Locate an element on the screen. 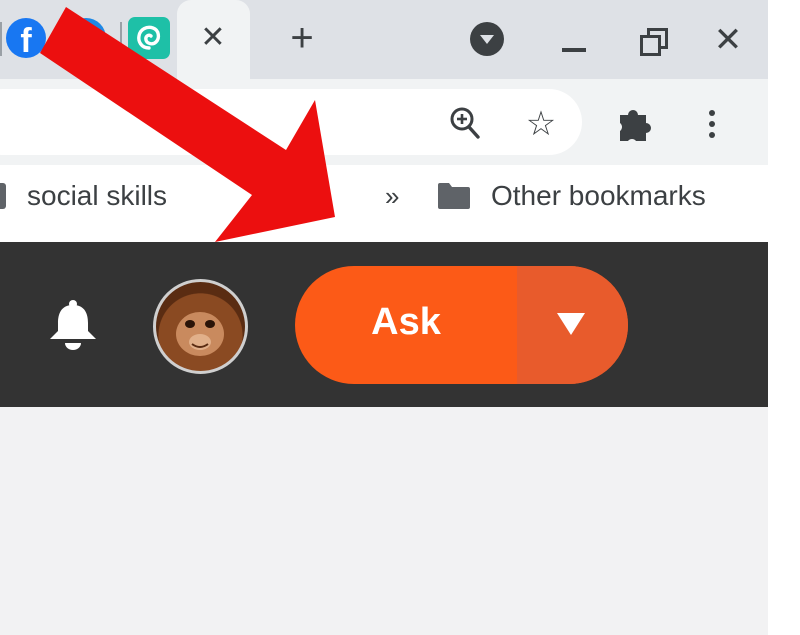 This screenshot has height=635, width=800. zoom-in-icon is located at coordinates (465, 123).